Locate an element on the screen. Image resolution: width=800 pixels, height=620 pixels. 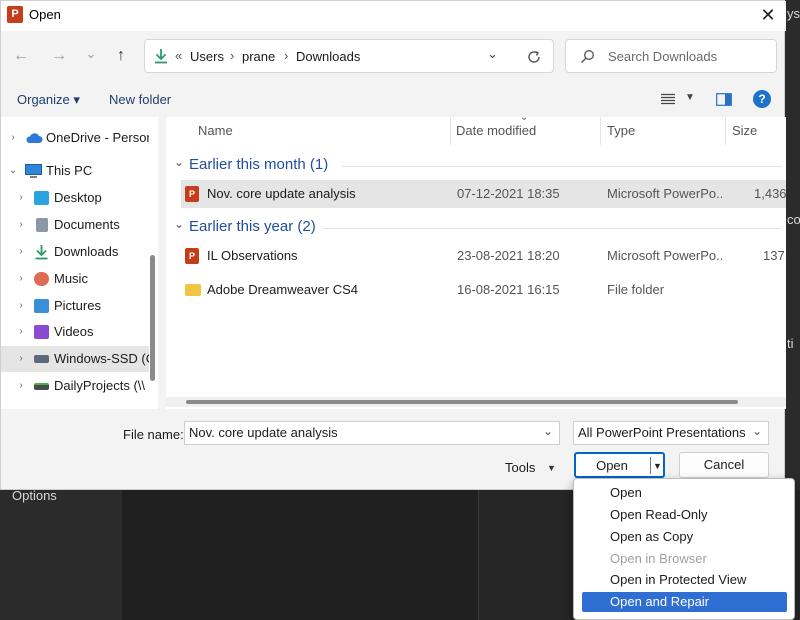
download-icon is located at coordinates (41, 252).